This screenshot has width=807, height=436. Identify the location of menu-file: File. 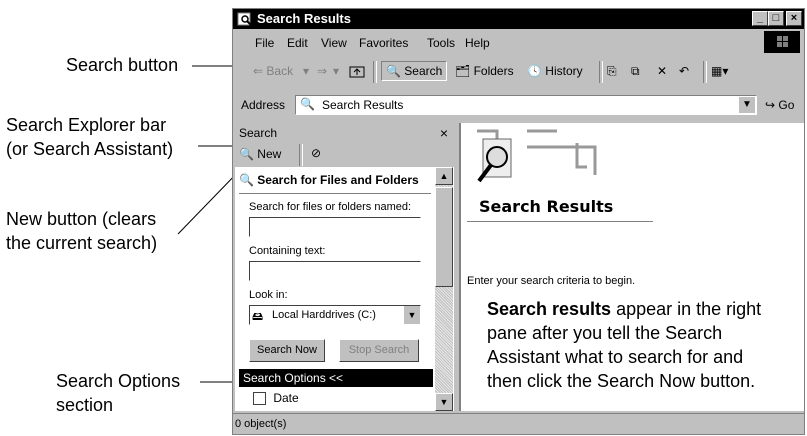
(264, 43).